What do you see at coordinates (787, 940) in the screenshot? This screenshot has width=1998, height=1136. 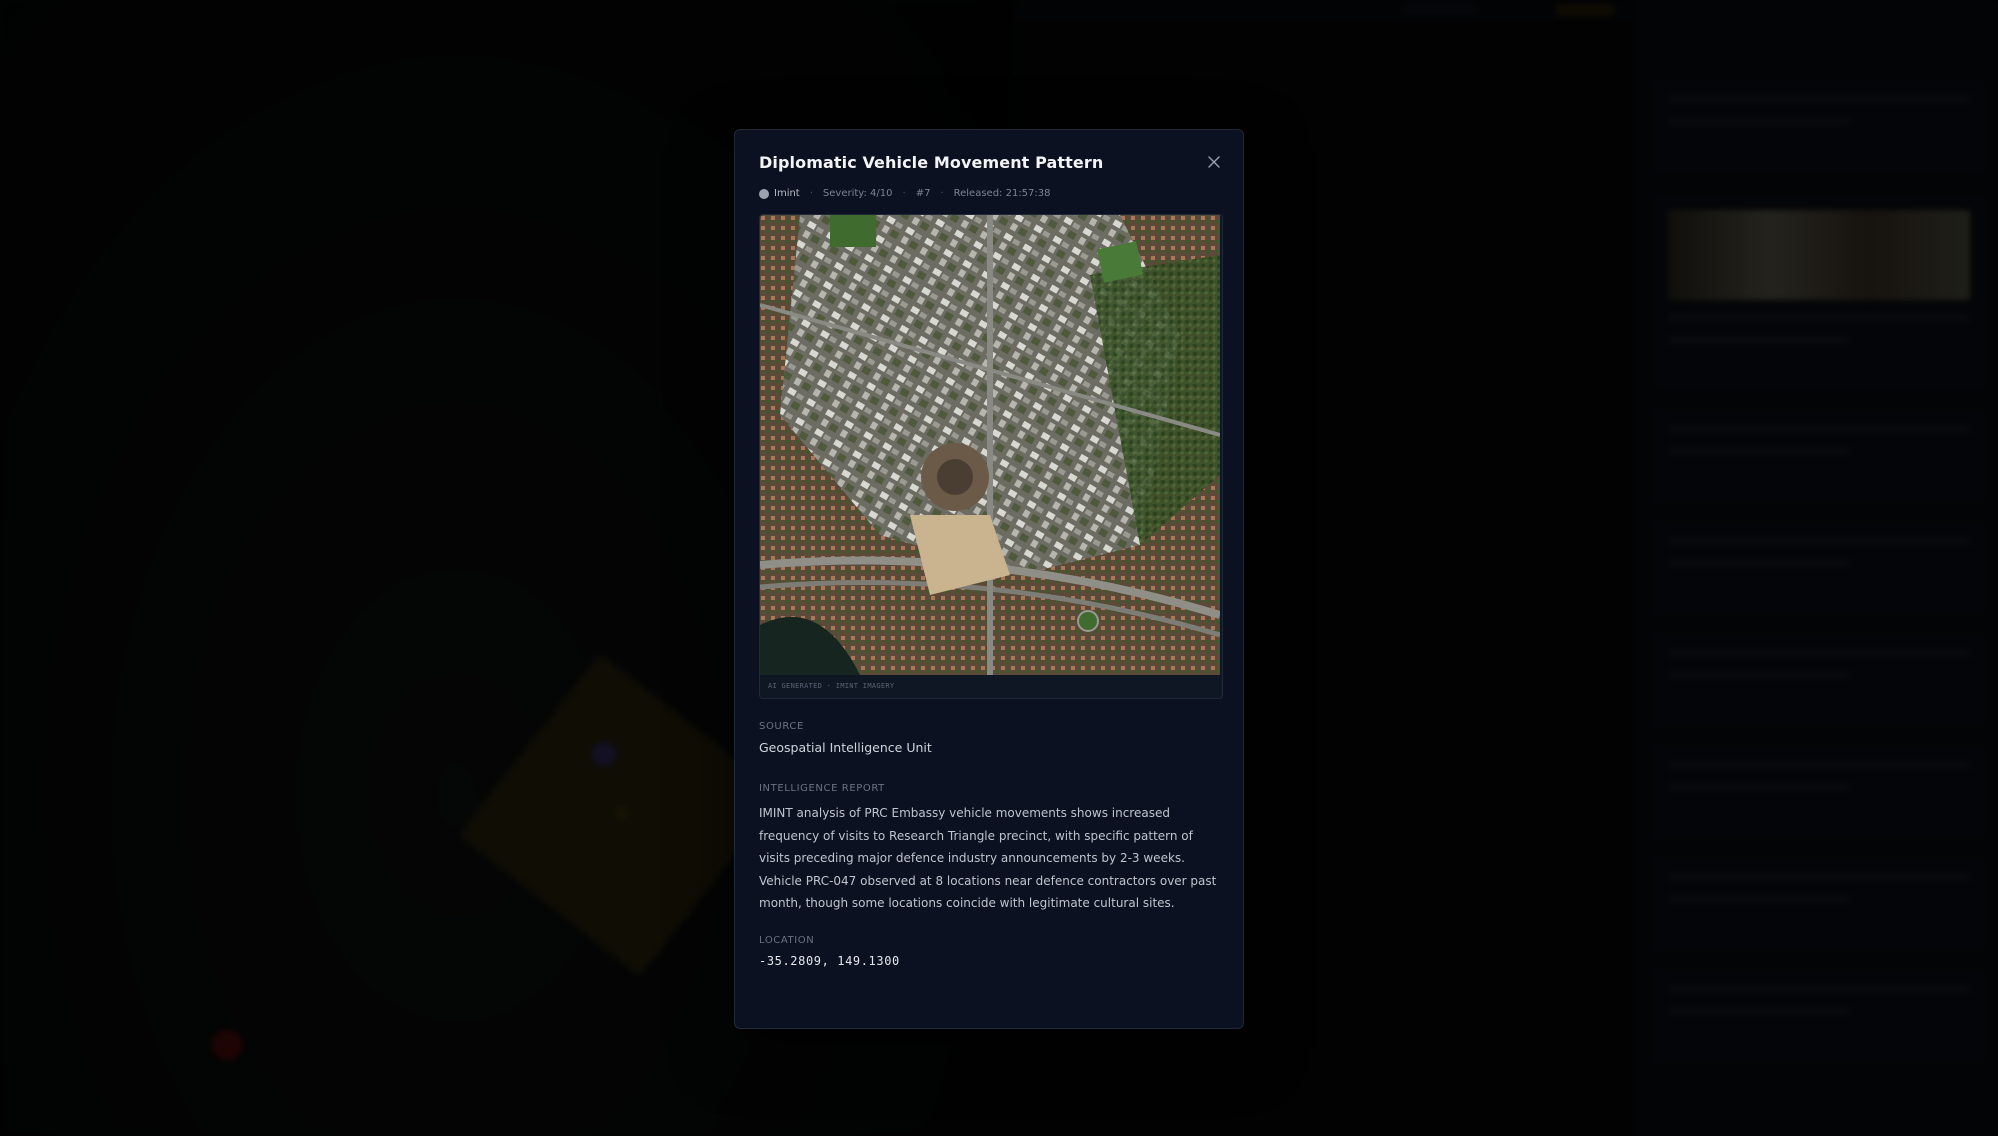 I see `location-label: LOCATION` at bounding box center [787, 940].